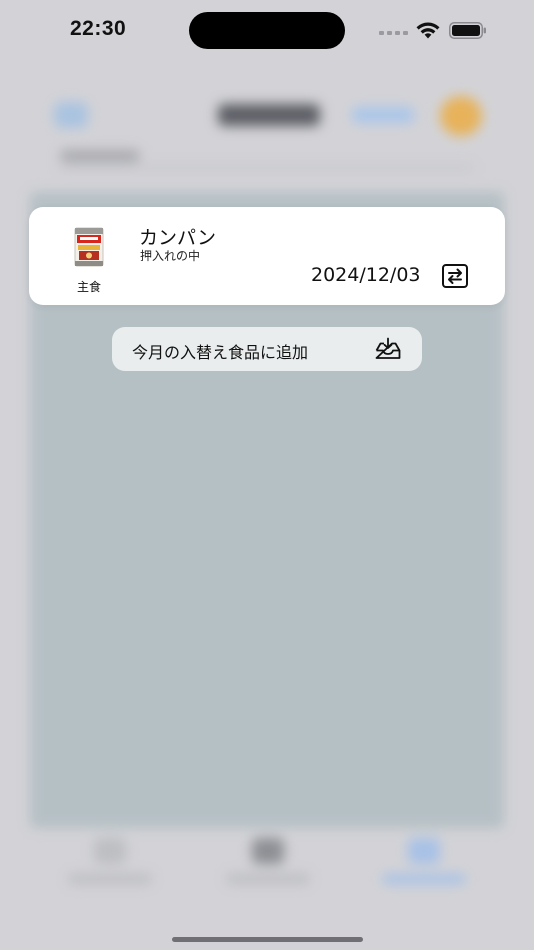 The height and width of the screenshot is (950, 534). I want to click on food-category-label: 主食, so click(88, 287).